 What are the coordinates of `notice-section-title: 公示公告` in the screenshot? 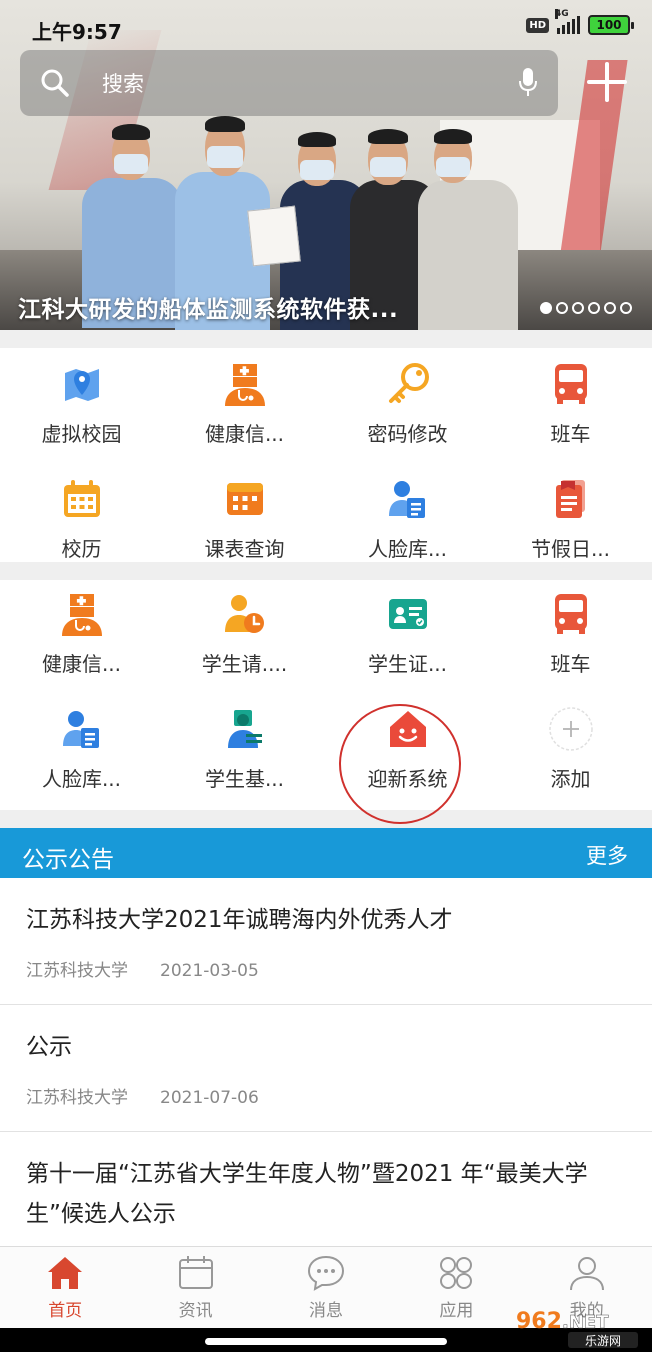 It's located at (68, 860).